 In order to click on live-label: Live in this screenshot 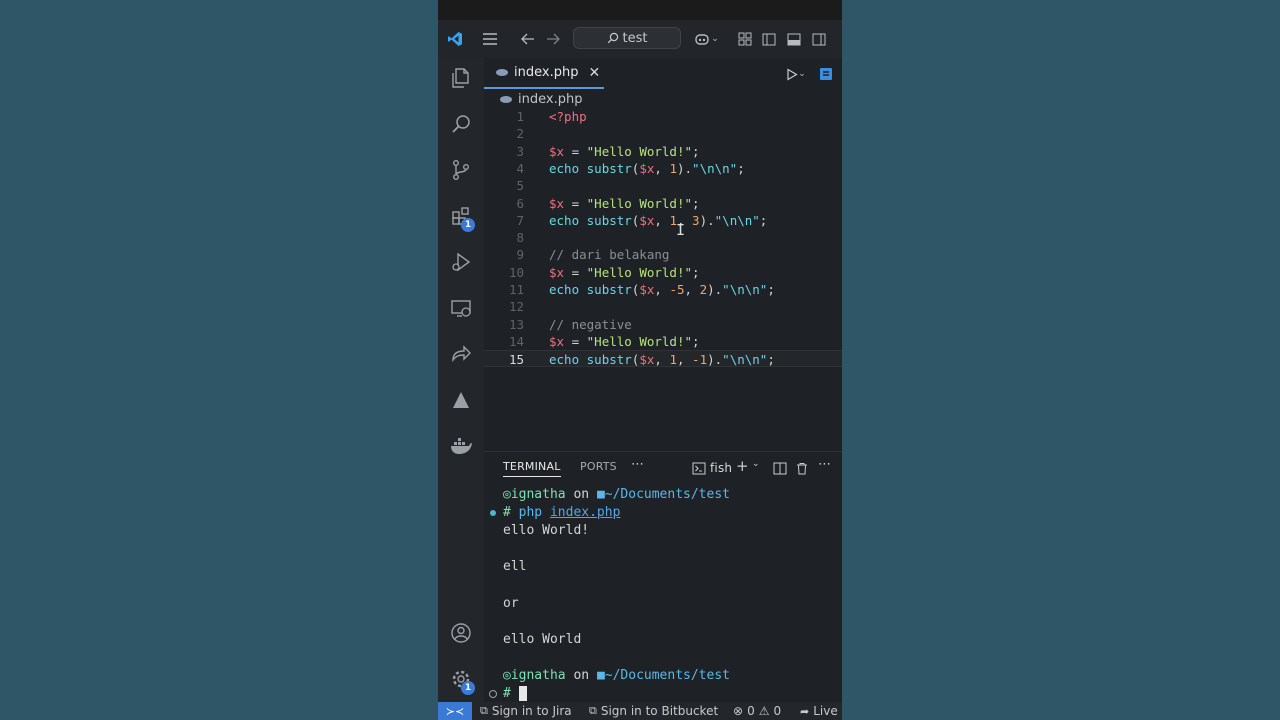, I will do `click(825, 711)`.